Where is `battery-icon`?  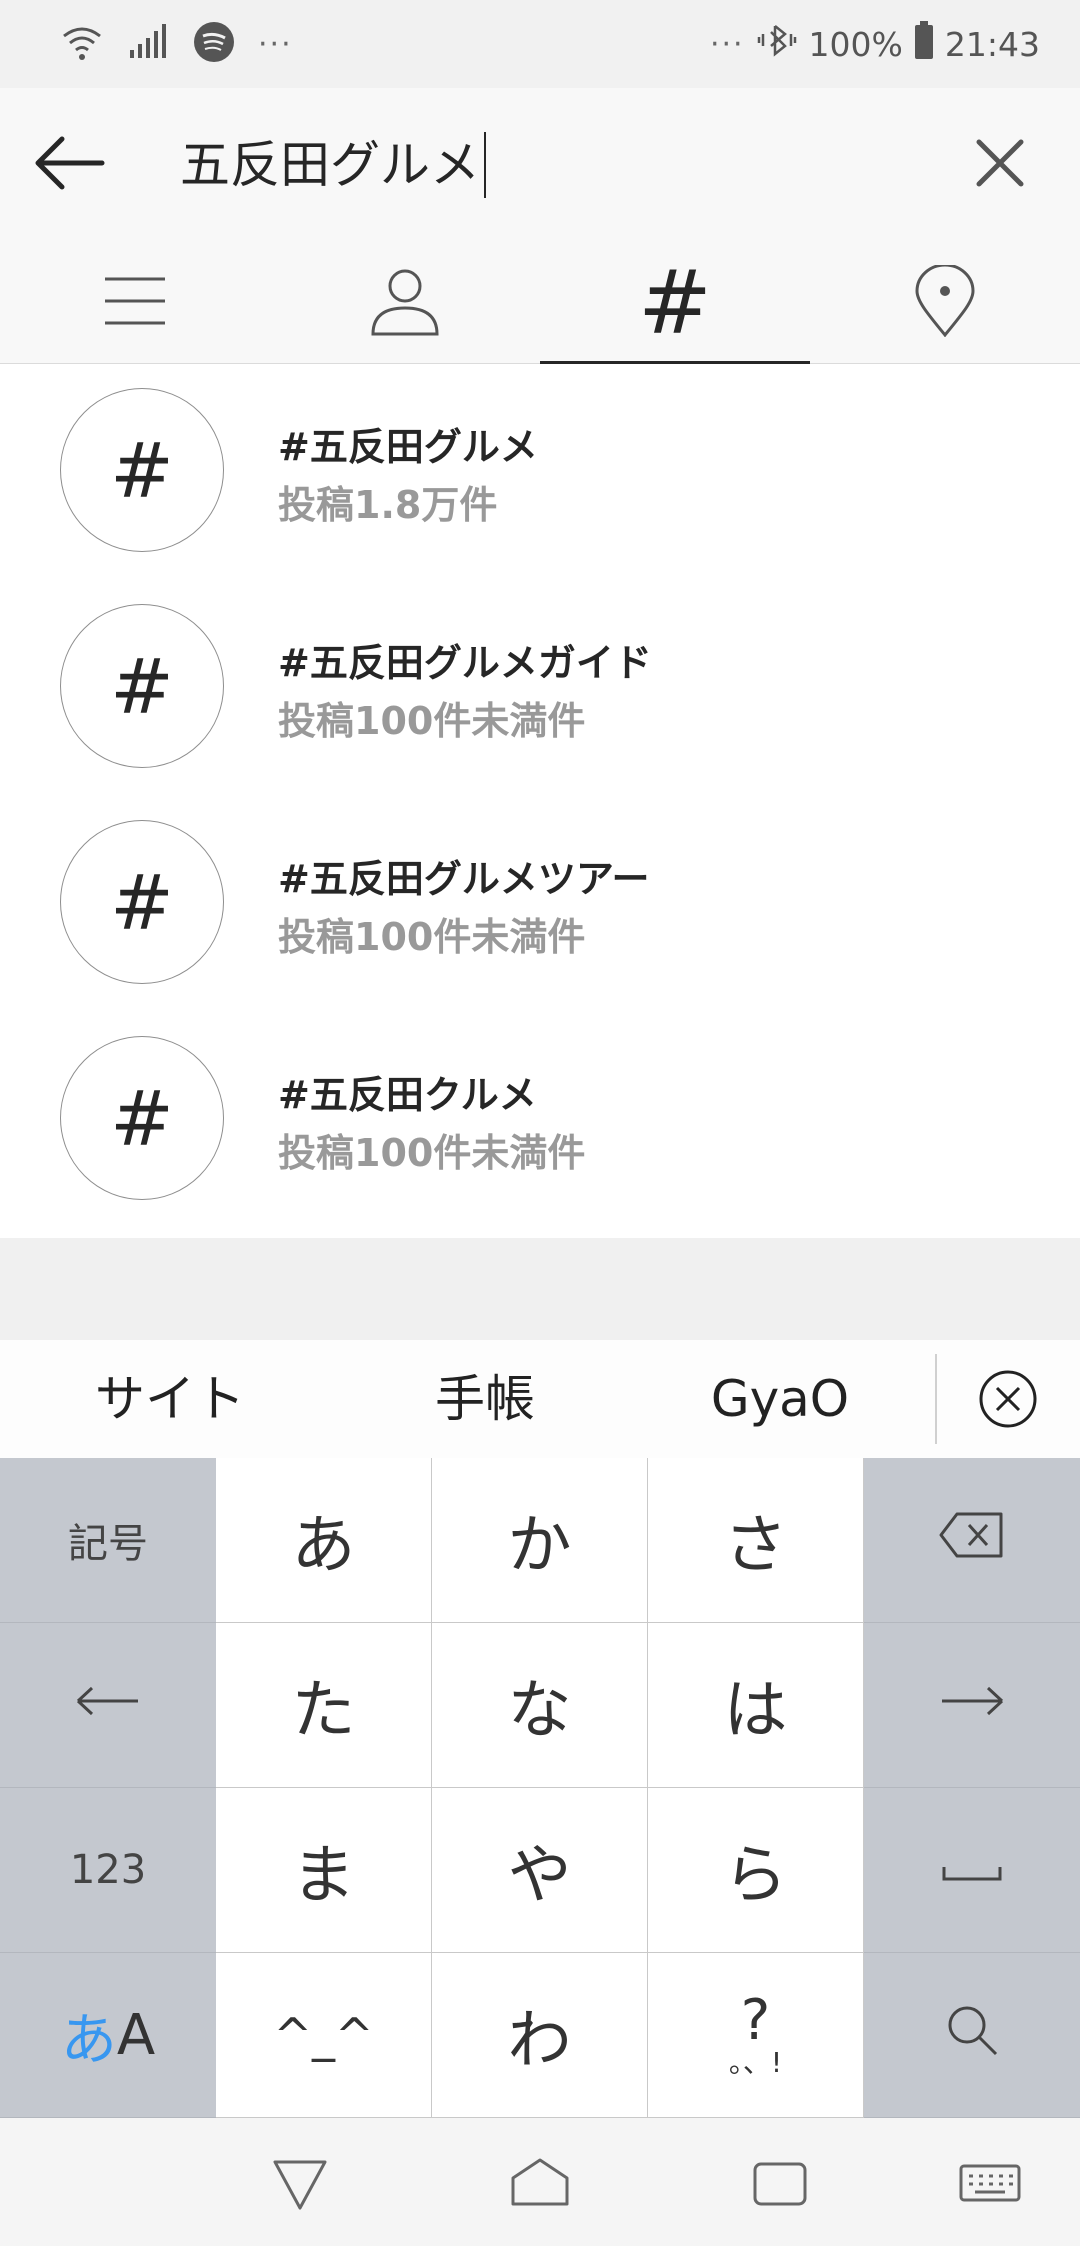
battery-icon is located at coordinates (924, 44).